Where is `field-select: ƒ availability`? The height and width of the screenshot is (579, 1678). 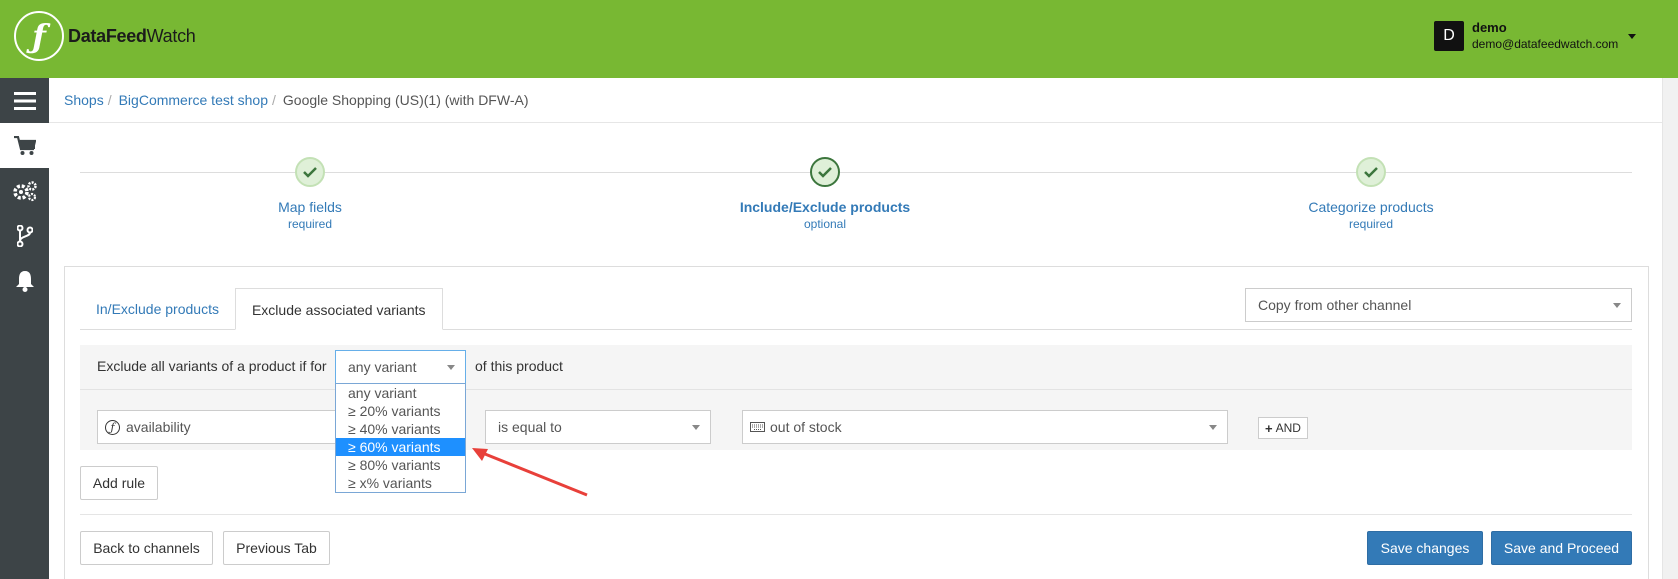
field-select: ƒ availability is located at coordinates (217, 427).